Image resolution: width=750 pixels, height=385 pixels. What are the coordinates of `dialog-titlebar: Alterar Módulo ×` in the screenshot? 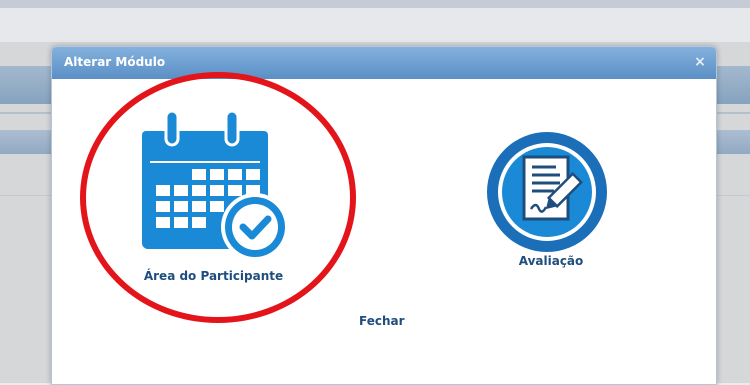 It's located at (384, 63).